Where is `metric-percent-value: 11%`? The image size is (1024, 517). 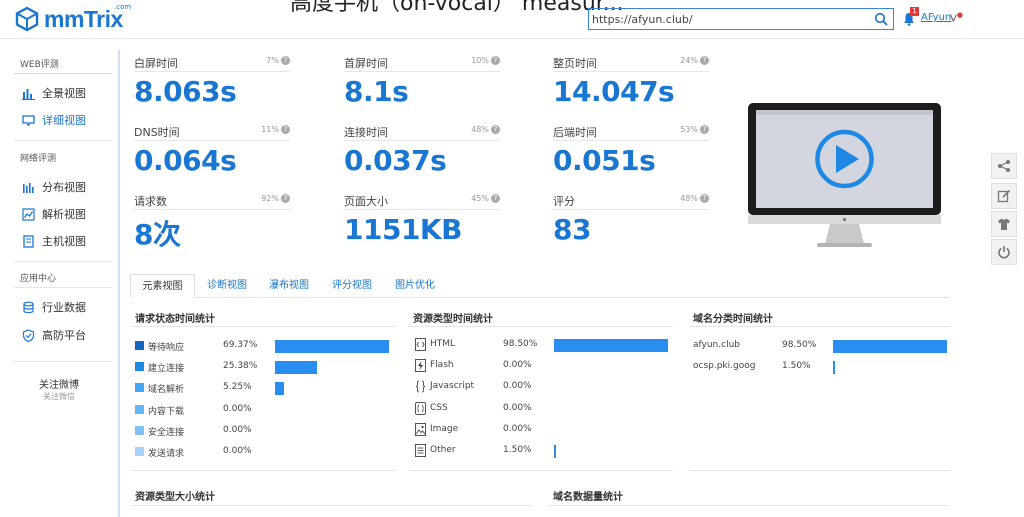 metric-percent-value: 11% is located at coordinates (270, 129).